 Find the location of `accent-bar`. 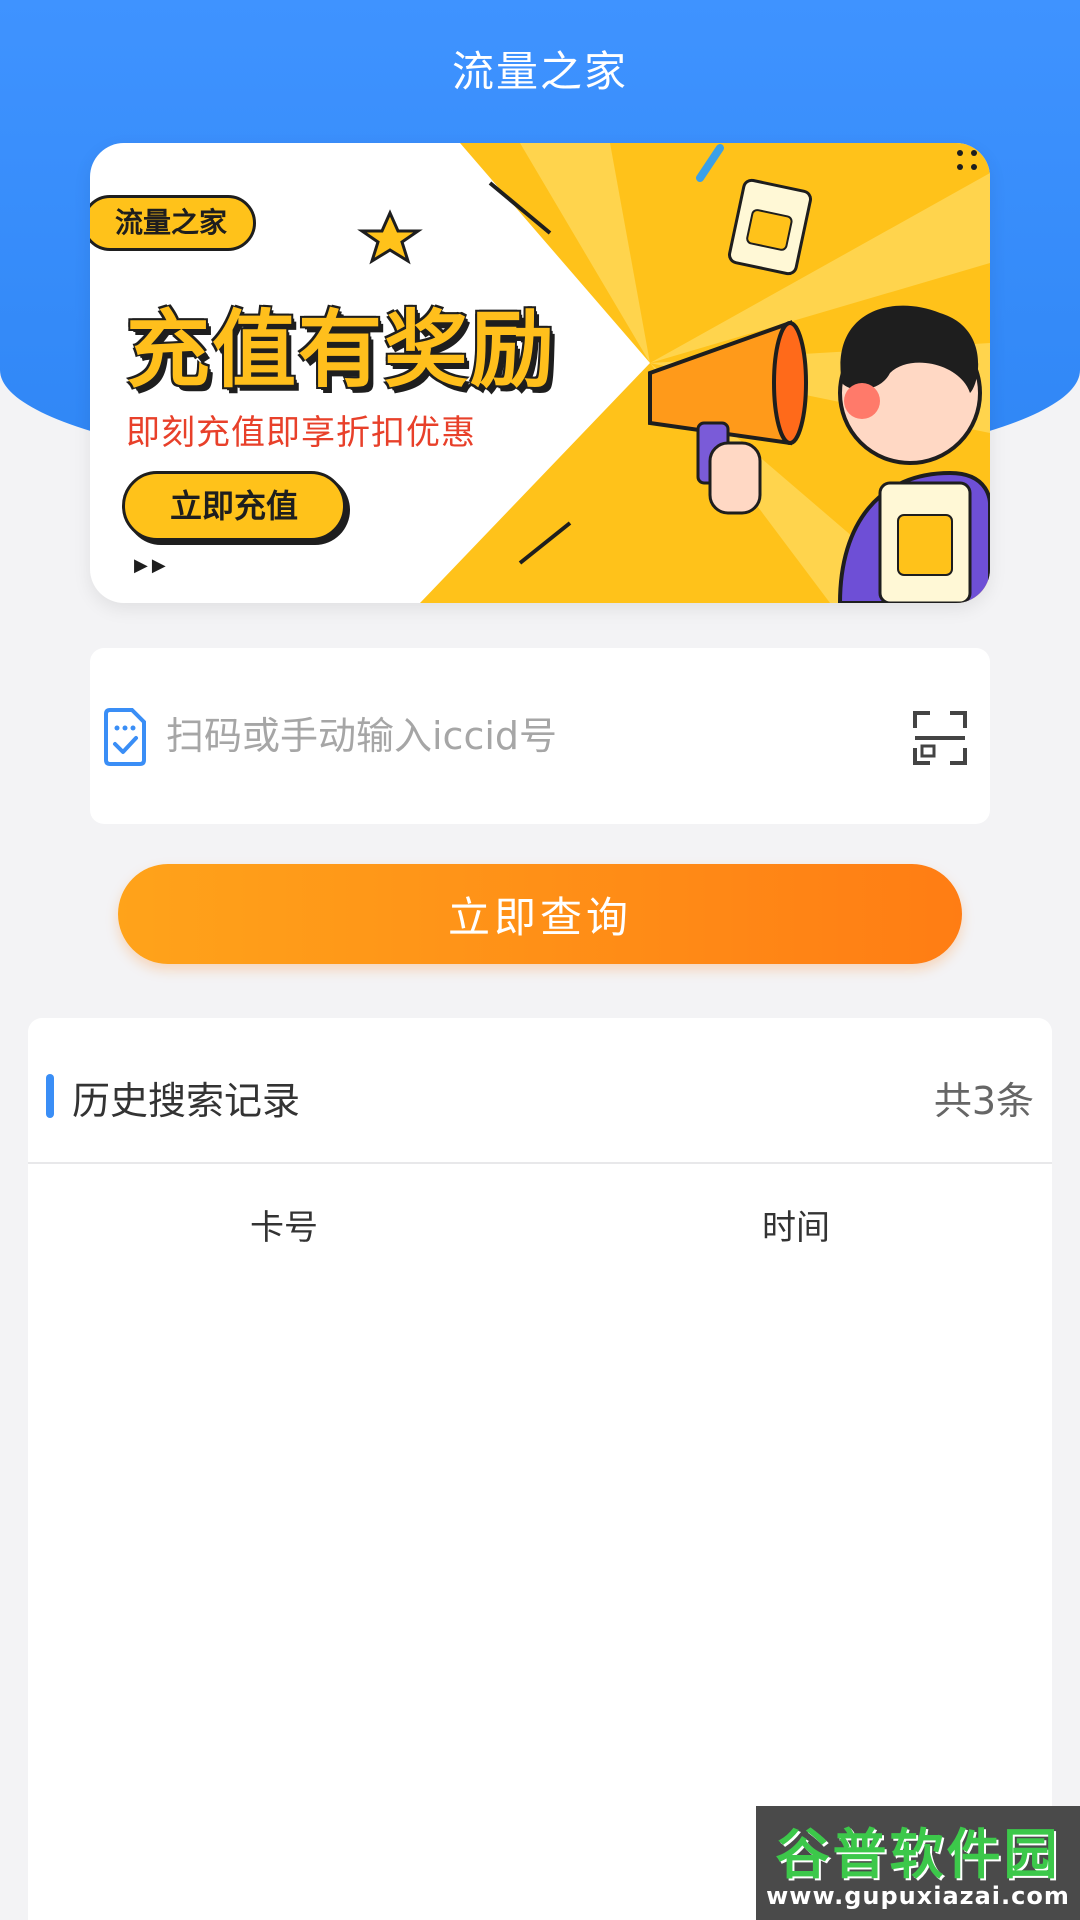

accent-bar is located at coordinates (50, 1096).